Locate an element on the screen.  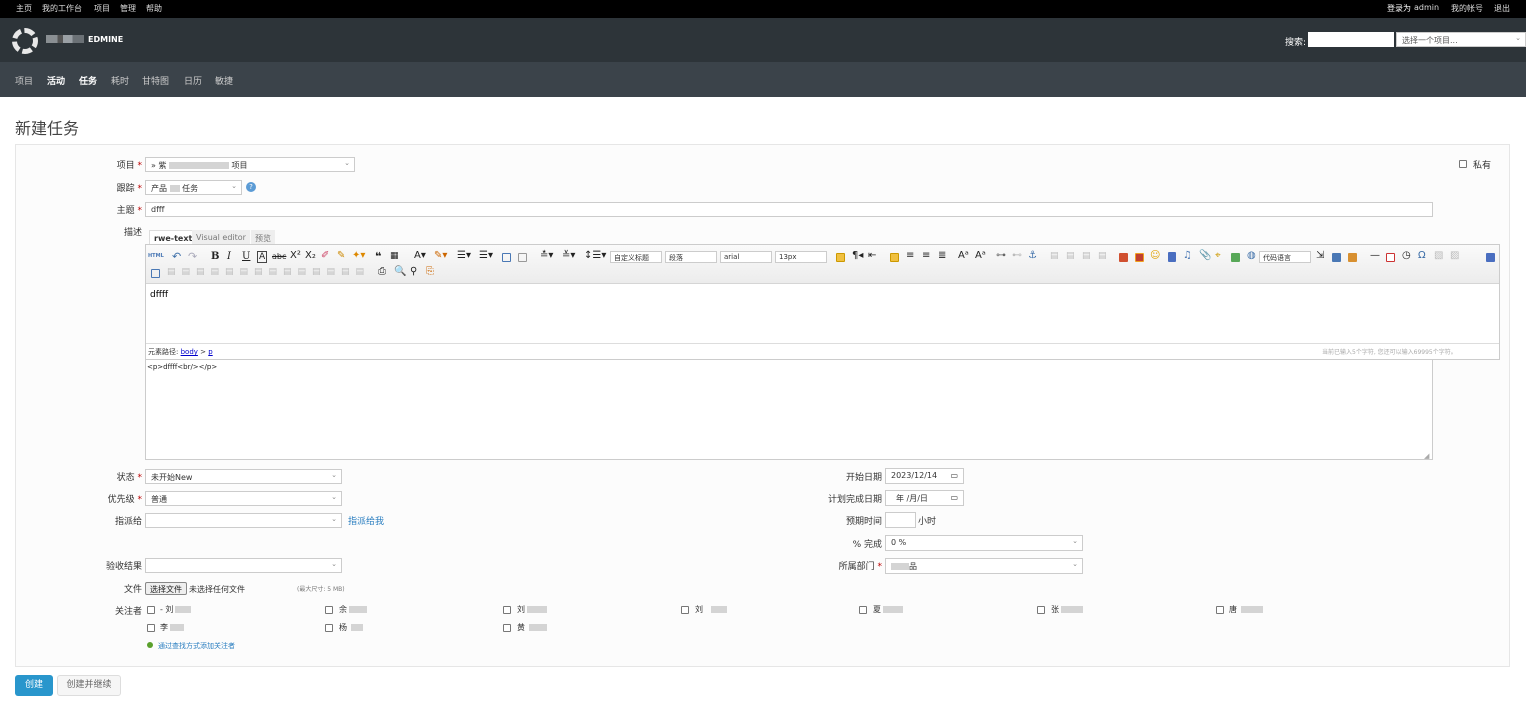
select-all-icon is located at coordinates (506, 257).